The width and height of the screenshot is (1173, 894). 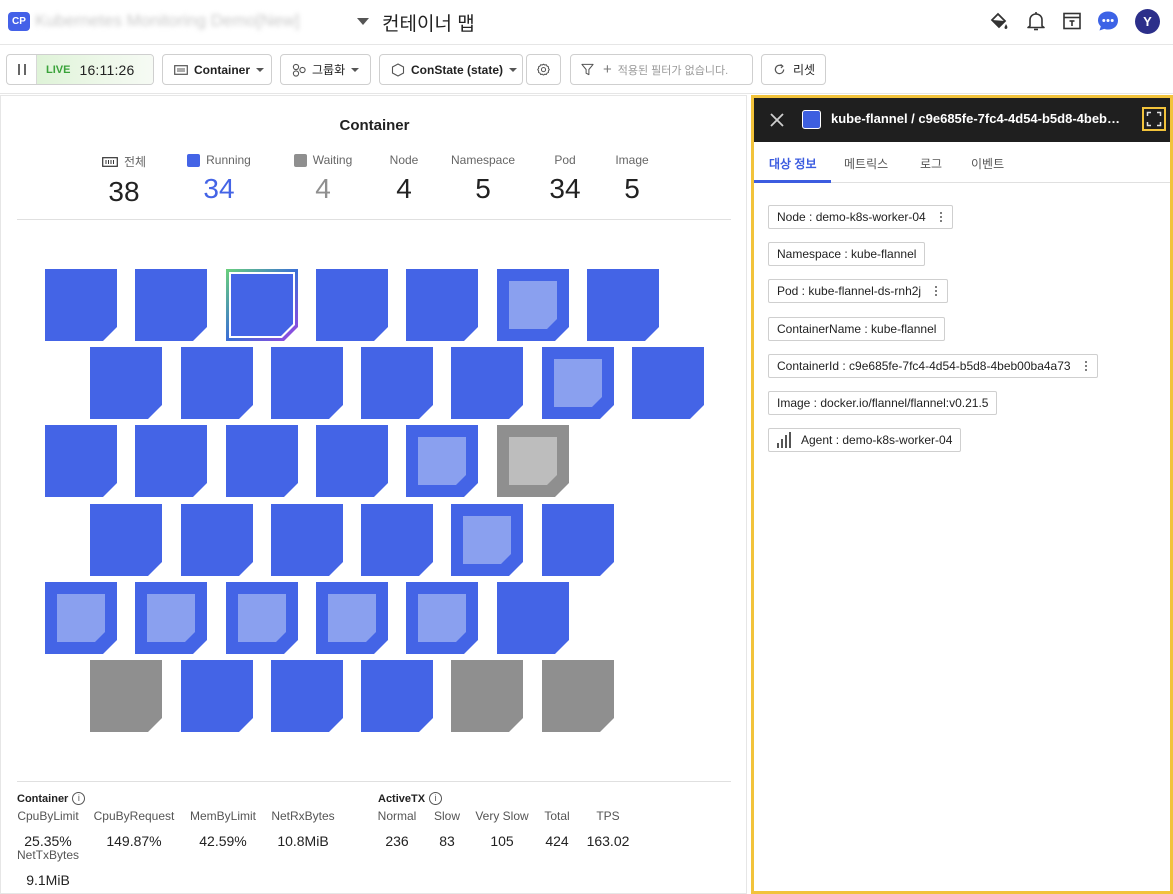 What do you see at coordinates (48, 880) in the screenshot?
I see `stat-value: 9.1MiB` at bounding box center [48, 880].